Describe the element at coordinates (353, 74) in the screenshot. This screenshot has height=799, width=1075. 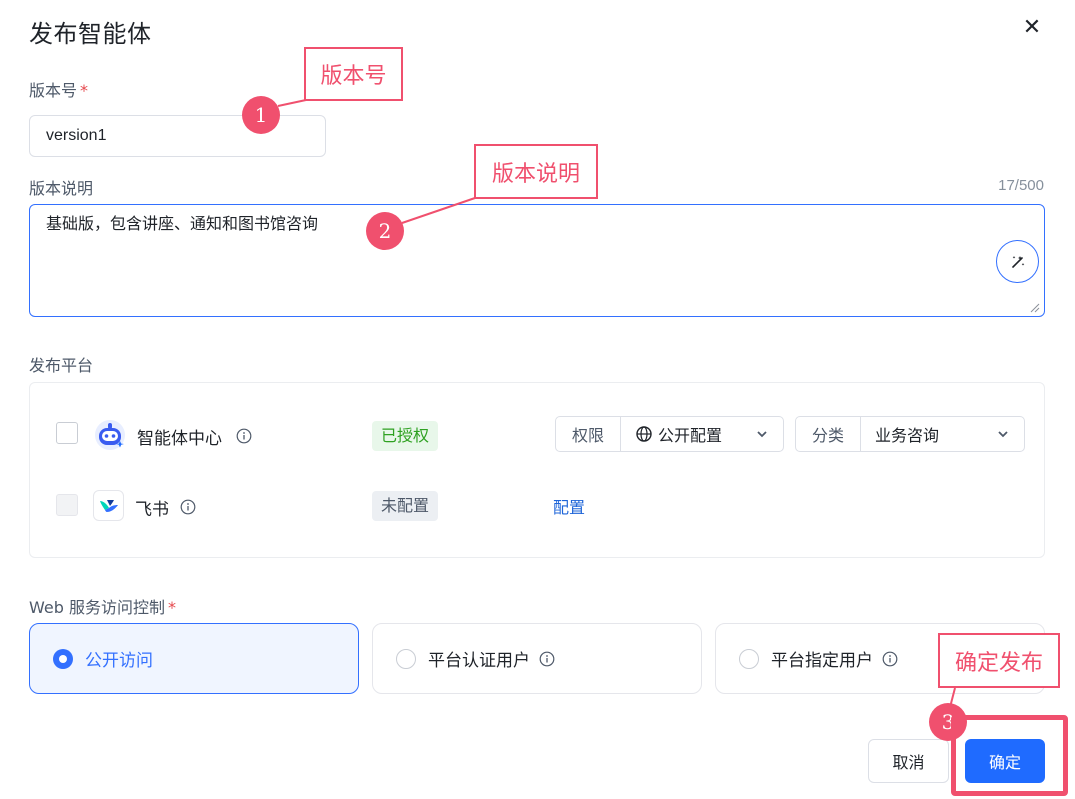
I see `annotation-label: 版本号` at that location.